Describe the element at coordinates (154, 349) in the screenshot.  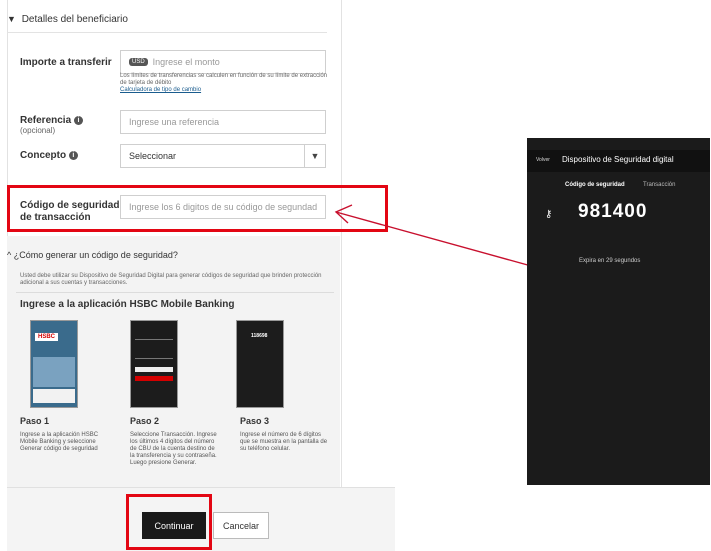
I see `phone-option-cells` at that location.